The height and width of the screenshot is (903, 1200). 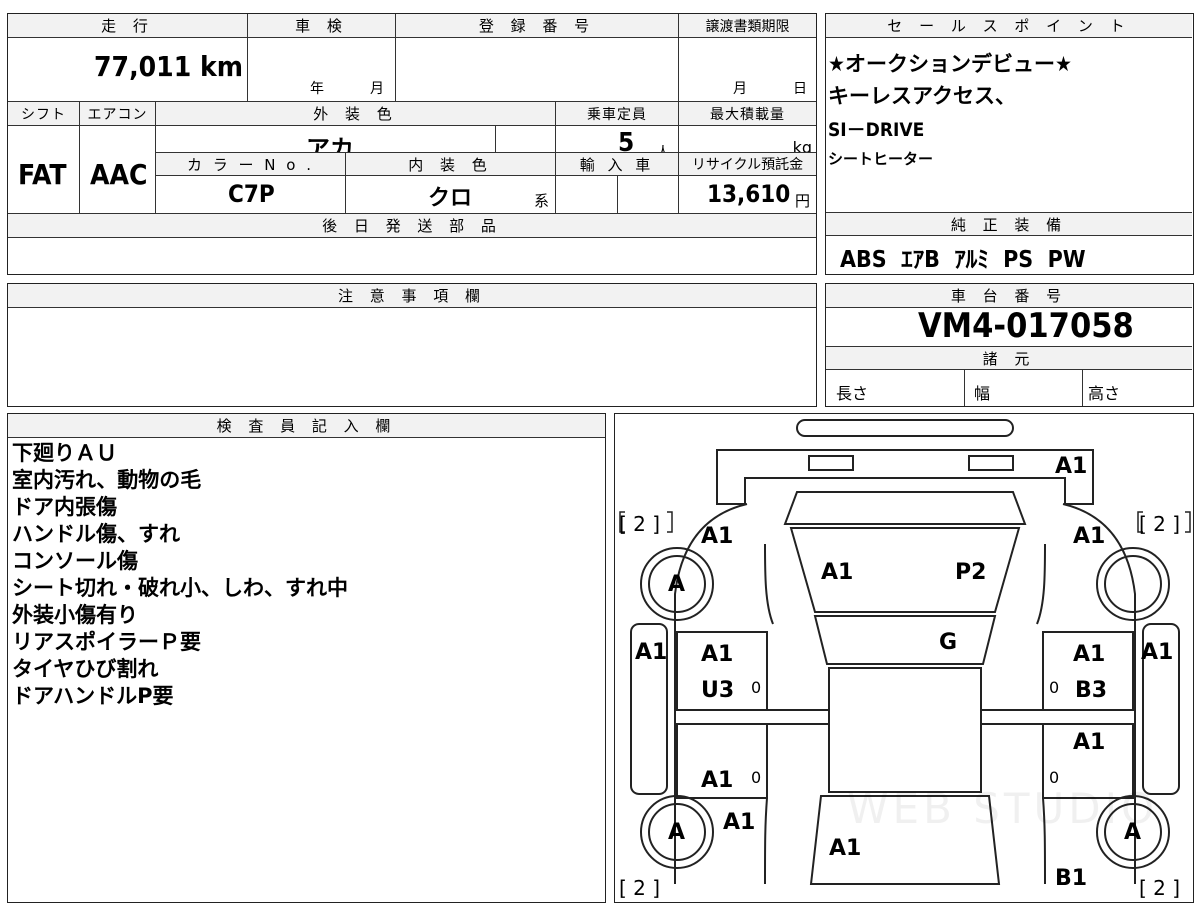 I want to click on interior-color-value: クロ, so click(x=450, y=198).